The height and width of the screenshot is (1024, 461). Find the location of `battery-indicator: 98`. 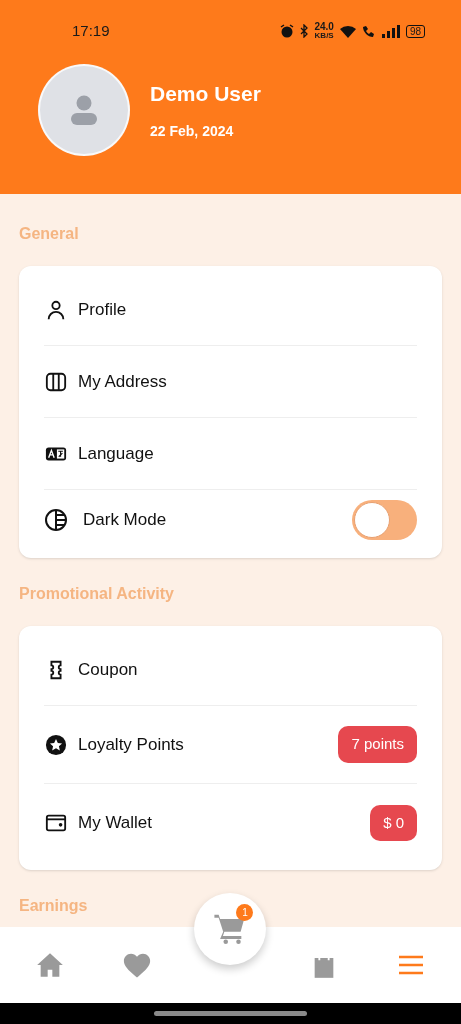

battery-indicator: 98 is located at coordinates (415, 31).